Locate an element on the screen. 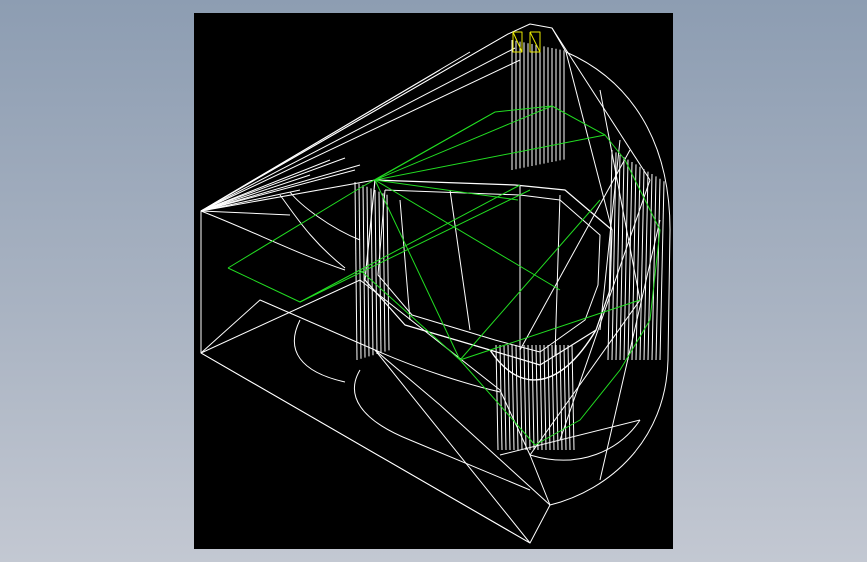 The image size is (867, 562). base-arc-mid is located at coordinates (442, 430).